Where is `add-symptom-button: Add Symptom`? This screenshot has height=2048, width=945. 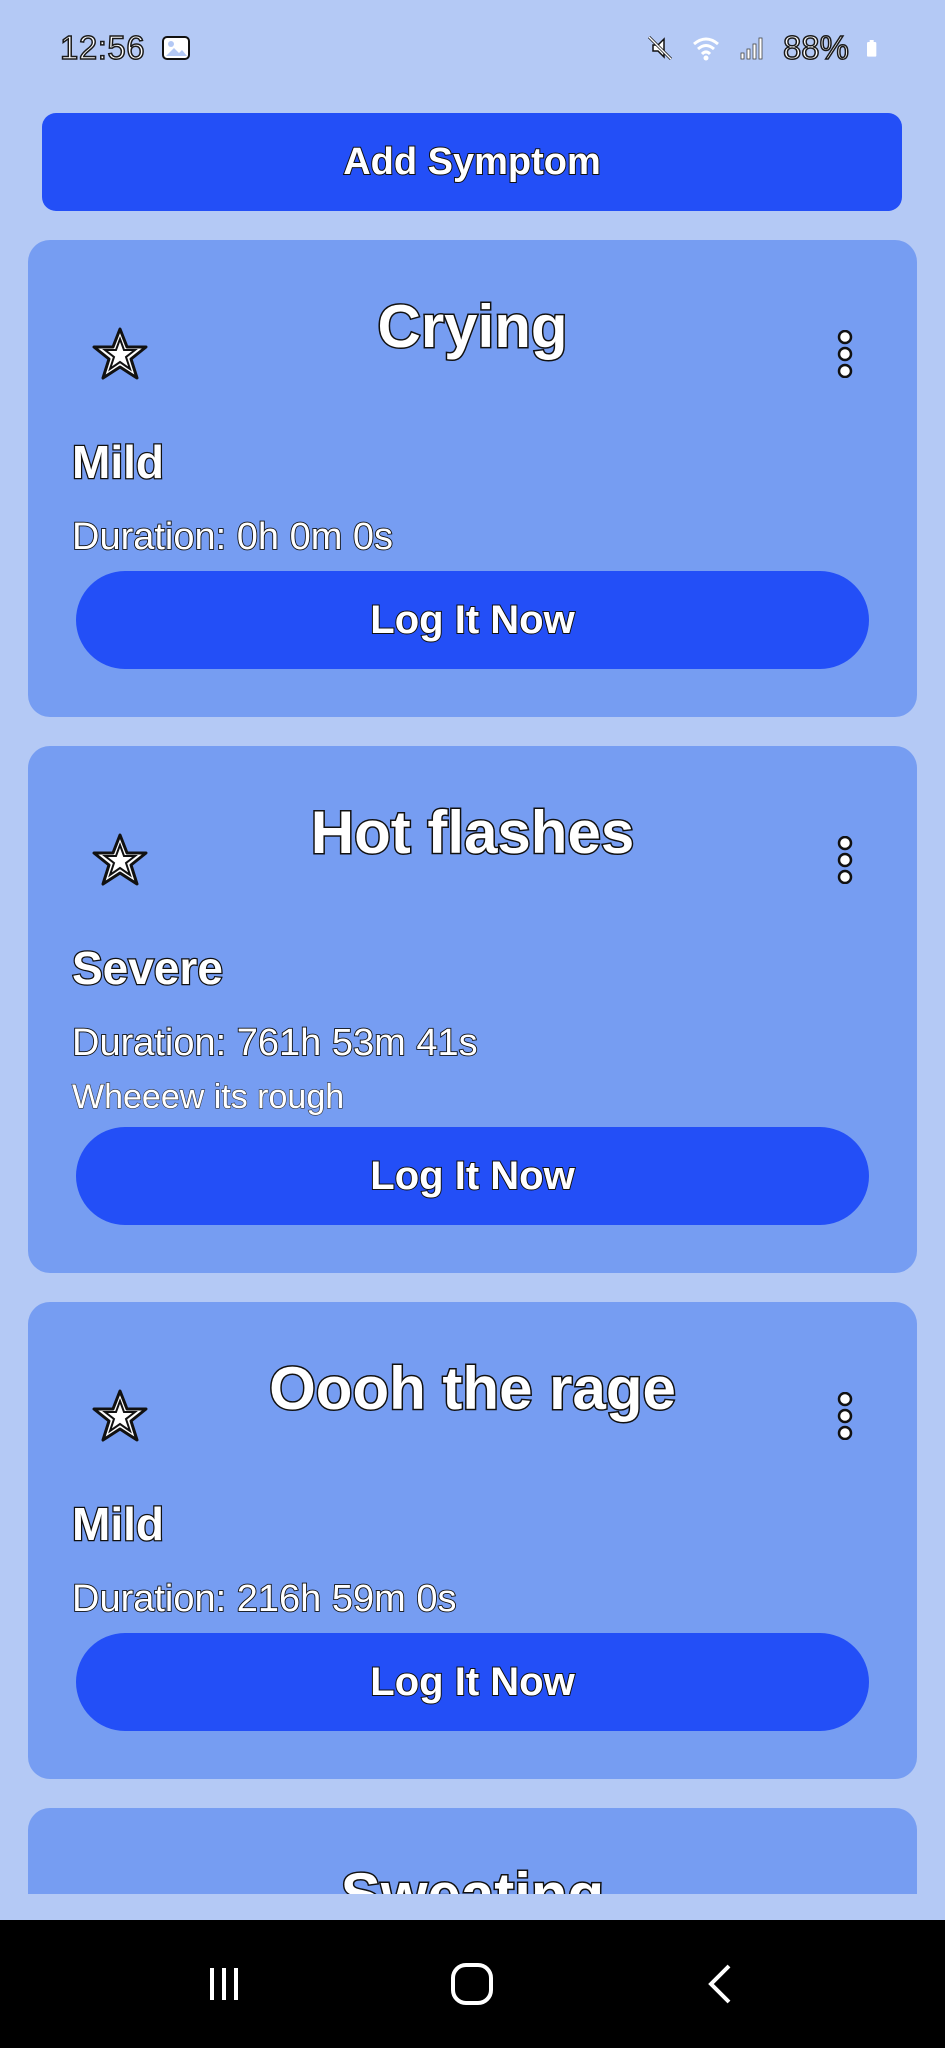 add-symptom-button: Add Symptom is located at coordinates (472, 162).